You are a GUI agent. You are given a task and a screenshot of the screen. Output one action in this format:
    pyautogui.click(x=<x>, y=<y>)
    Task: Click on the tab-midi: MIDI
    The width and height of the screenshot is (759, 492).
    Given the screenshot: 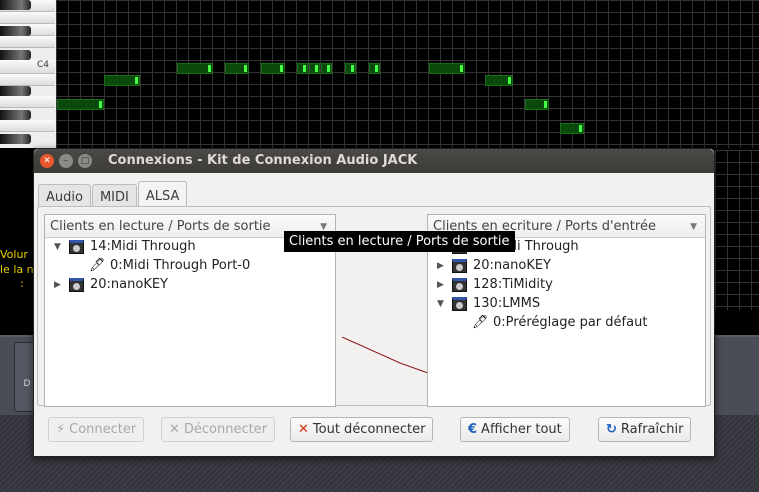 What is the action you would take?
    pyautogui.click(x=114, y=195)
    